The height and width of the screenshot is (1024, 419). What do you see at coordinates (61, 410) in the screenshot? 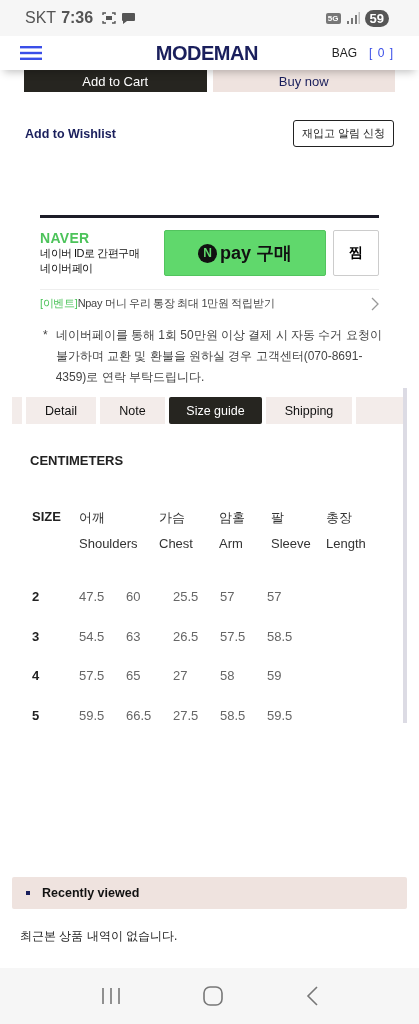
I see `tab: Detail` at bounding box center [61, 410].